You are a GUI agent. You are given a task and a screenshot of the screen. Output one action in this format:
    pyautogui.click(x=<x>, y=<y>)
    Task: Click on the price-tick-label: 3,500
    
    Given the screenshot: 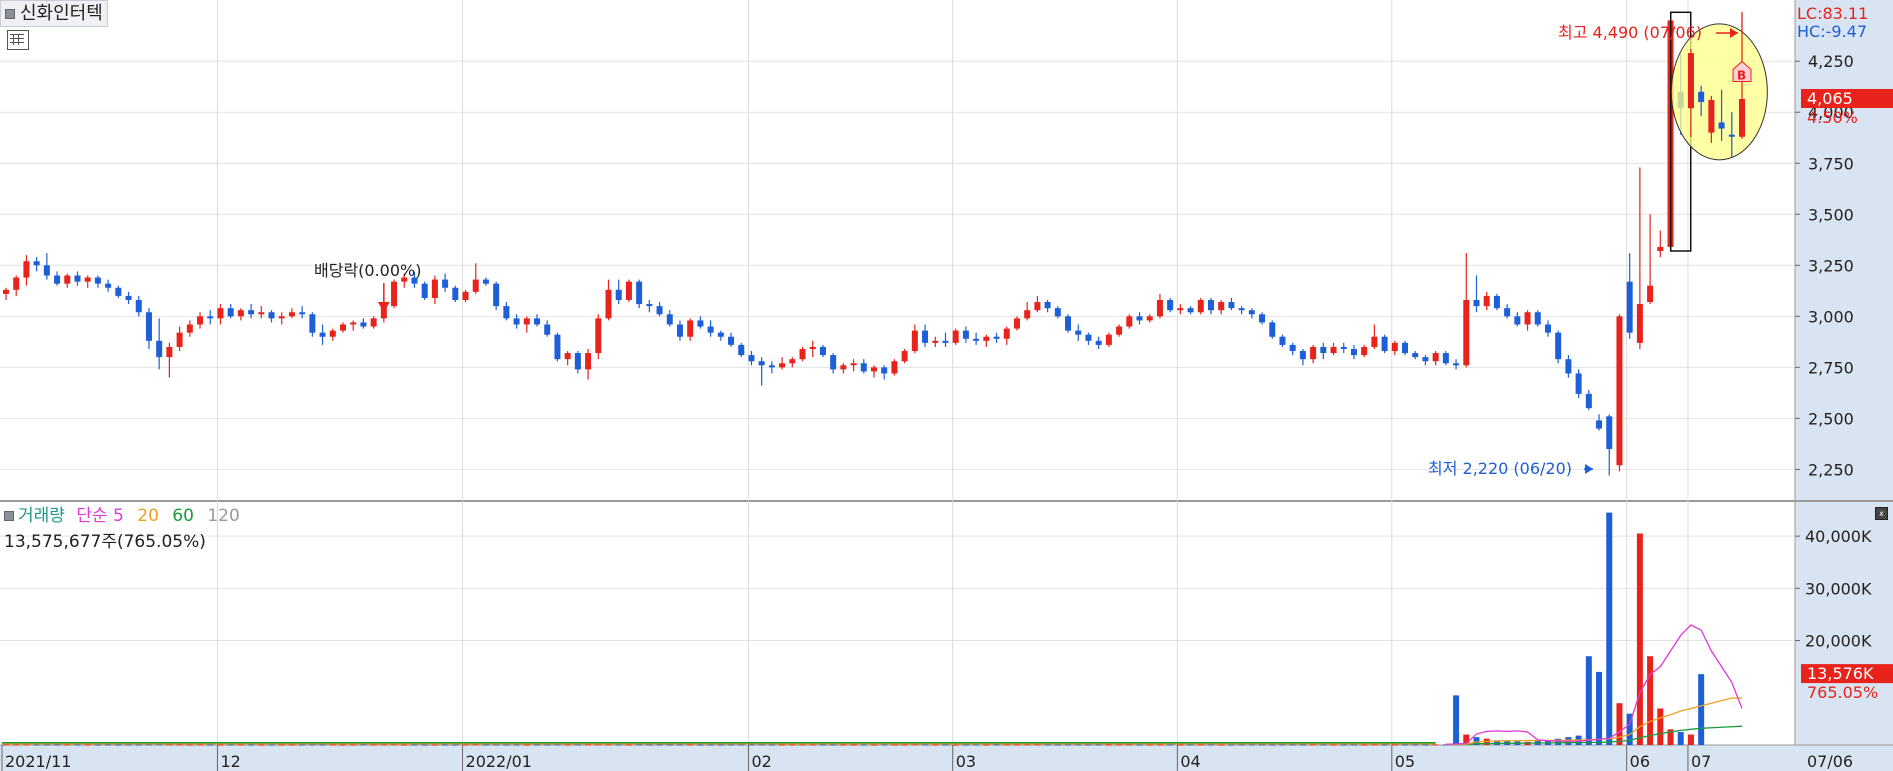 What is the action you would take?
    pyautogui.click(x=1831, y=214)
    